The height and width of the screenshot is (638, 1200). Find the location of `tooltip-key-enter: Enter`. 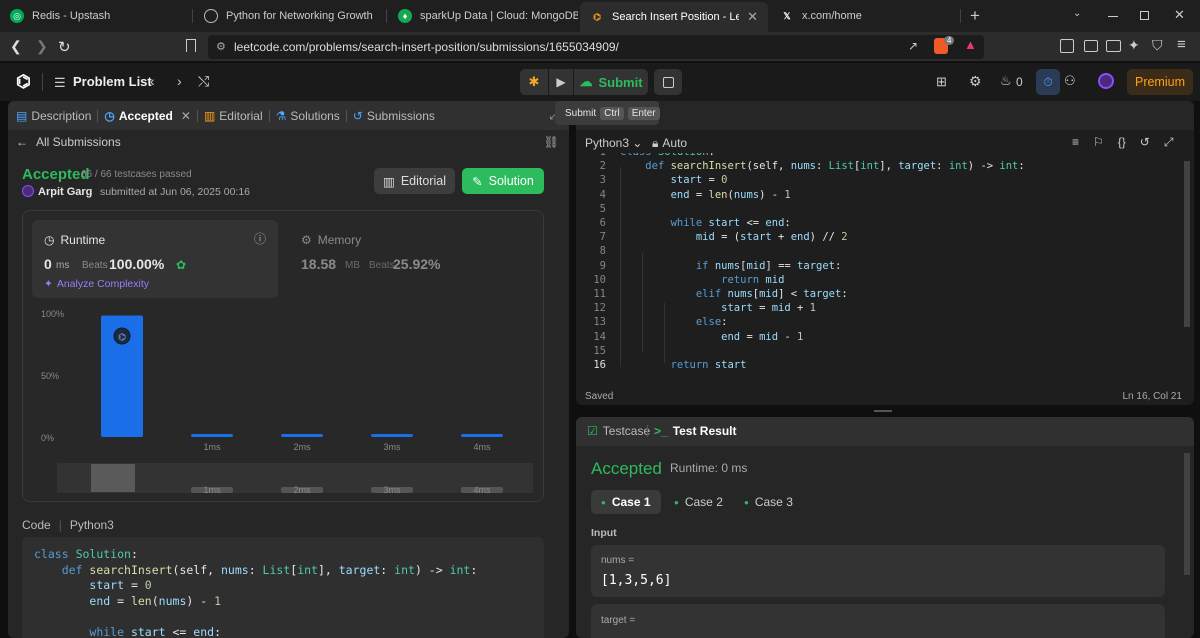

tooltip-key-enter: Enter is located at coordinates (643, 113).